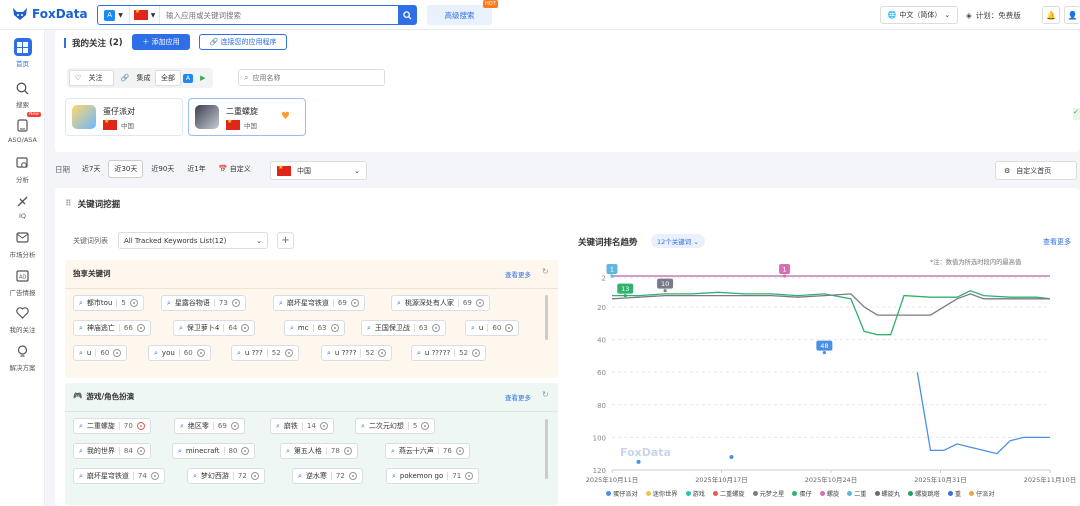  What do you see at coordinates (279, 15) in the screenshot?
I see `search-input` at bounding box center [279, 15].